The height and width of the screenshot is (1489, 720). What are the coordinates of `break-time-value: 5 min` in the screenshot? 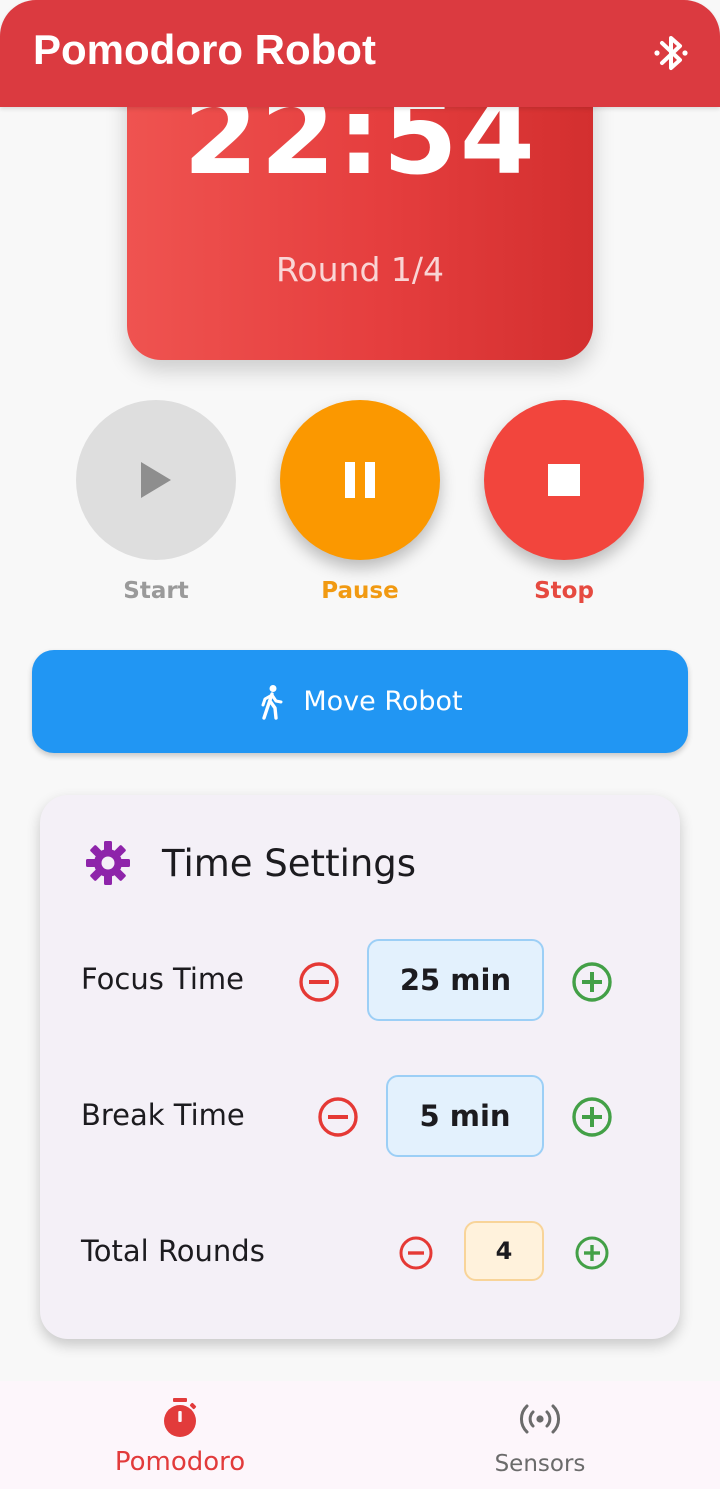 It's located at (465, 1116).